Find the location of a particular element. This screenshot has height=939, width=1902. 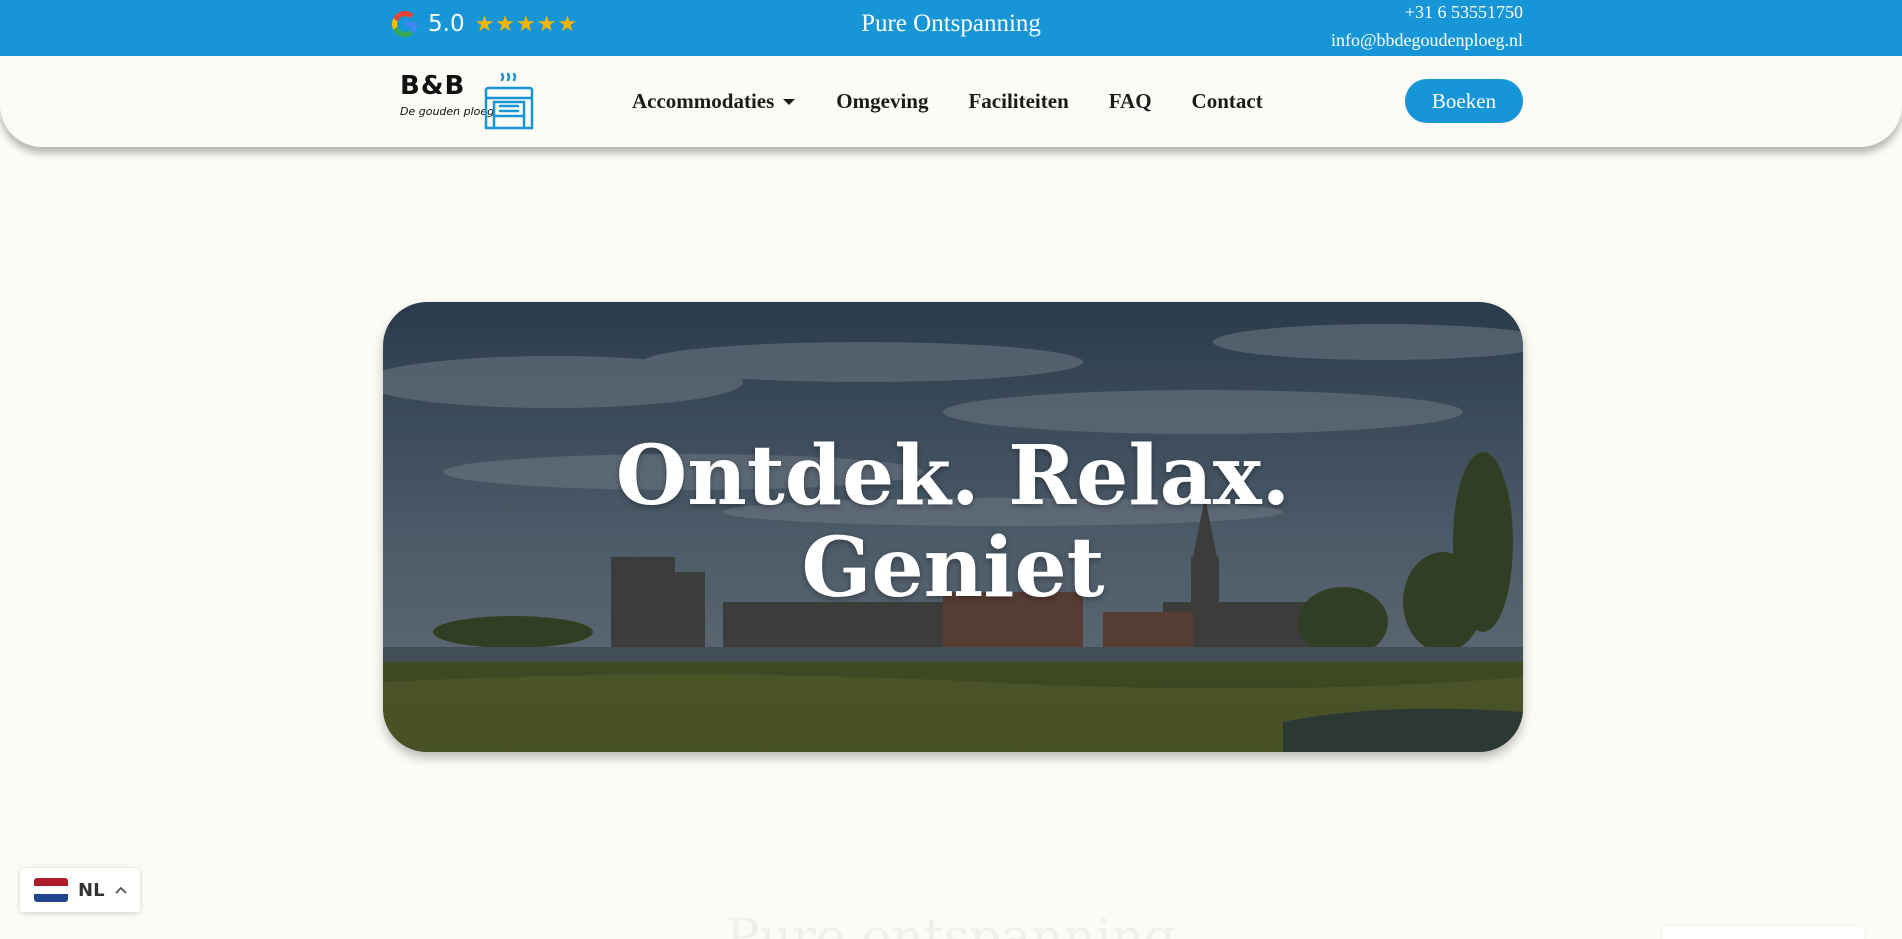

nav-item-label: FAQ is located at coordinates (1130, 101).